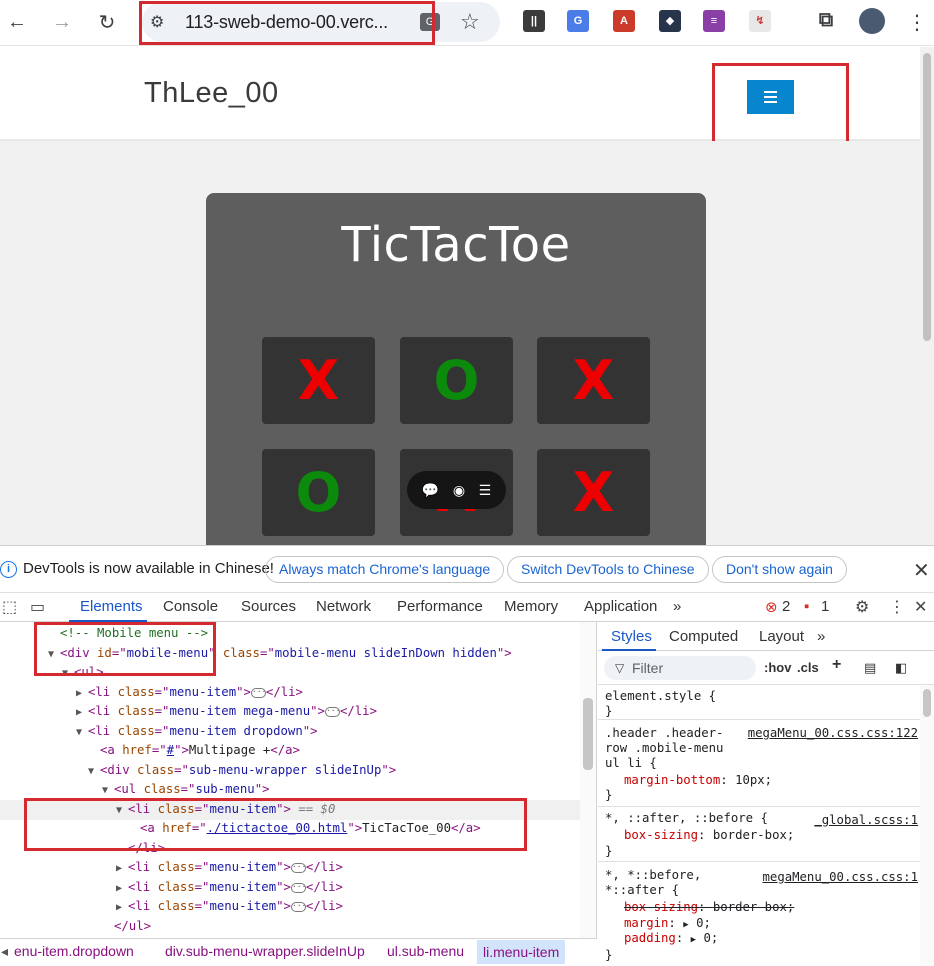  I want to click on code-li-6: ▶ <li class="menu-item">···</li>, so click(229, 907).